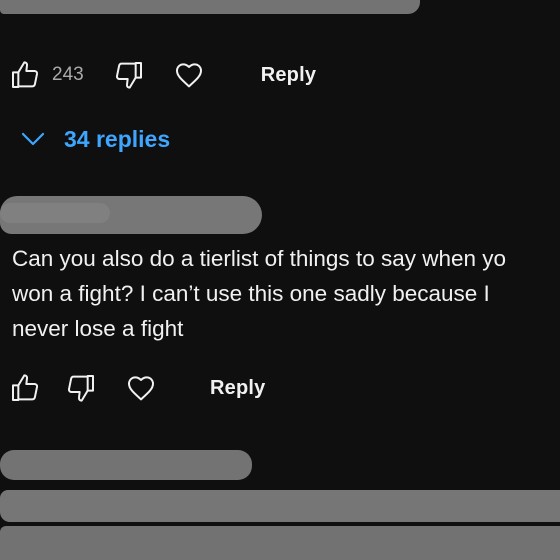 Image resolution: width=560 pixels, height=560 pixels. I want to click on redaction-mark-top, so click(210, 7).